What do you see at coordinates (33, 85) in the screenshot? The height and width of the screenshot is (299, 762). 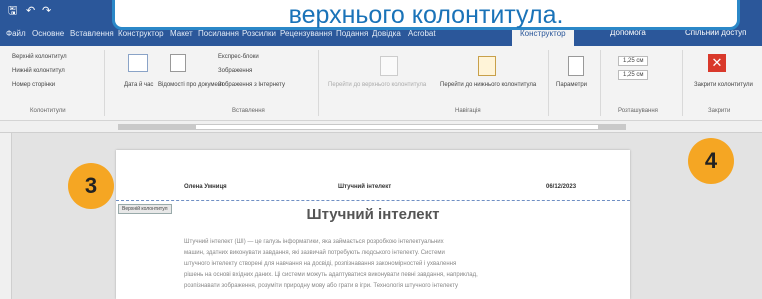 I see `page-number-dropdown: Номер сторінки` at bounding box center [33, 85].